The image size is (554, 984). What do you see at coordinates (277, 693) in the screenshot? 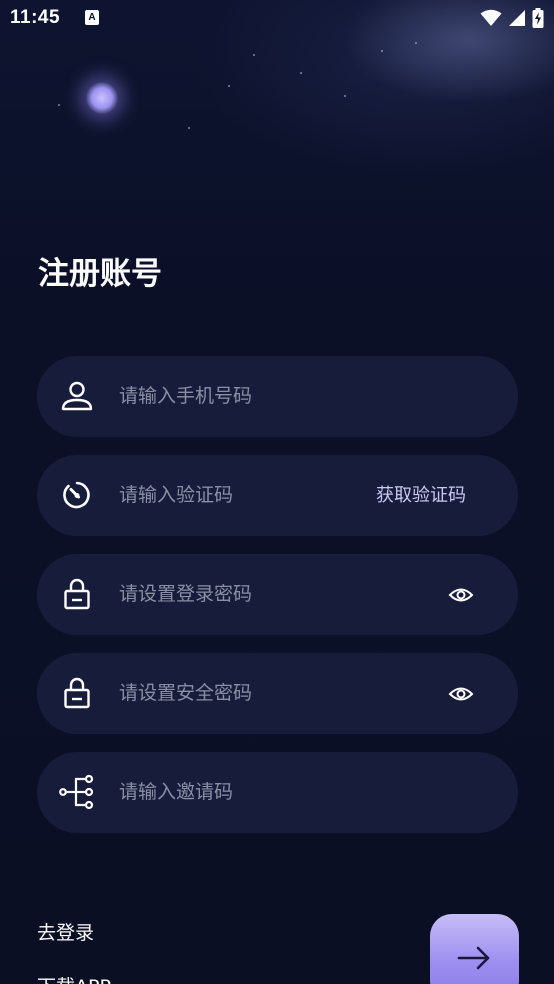
I see `security-password-field: 请设置安全密码` at bounding box center [277, 693].